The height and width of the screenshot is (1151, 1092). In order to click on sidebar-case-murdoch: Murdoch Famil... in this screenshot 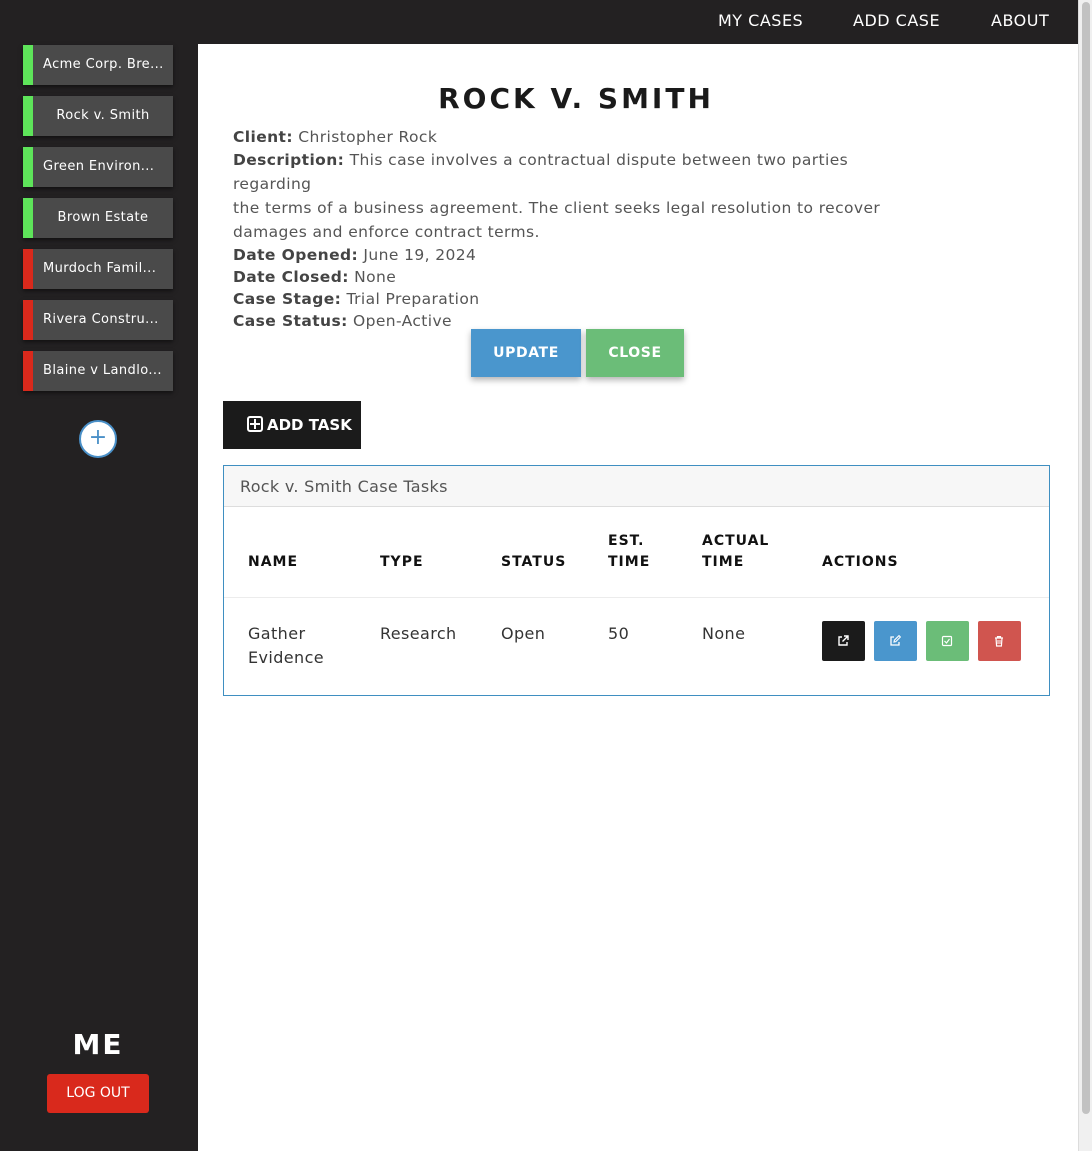, I will do `click(98, 269)`.